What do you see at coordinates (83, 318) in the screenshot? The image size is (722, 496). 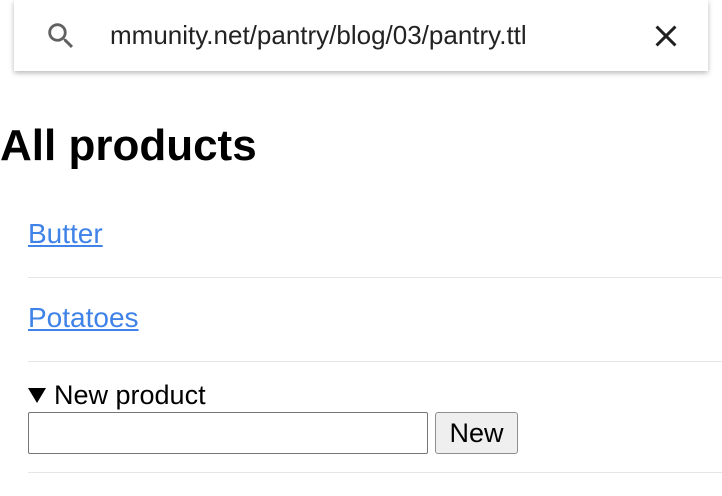 I see `product-link-potatoes: Potatoes` at bounding box center [83, 318].